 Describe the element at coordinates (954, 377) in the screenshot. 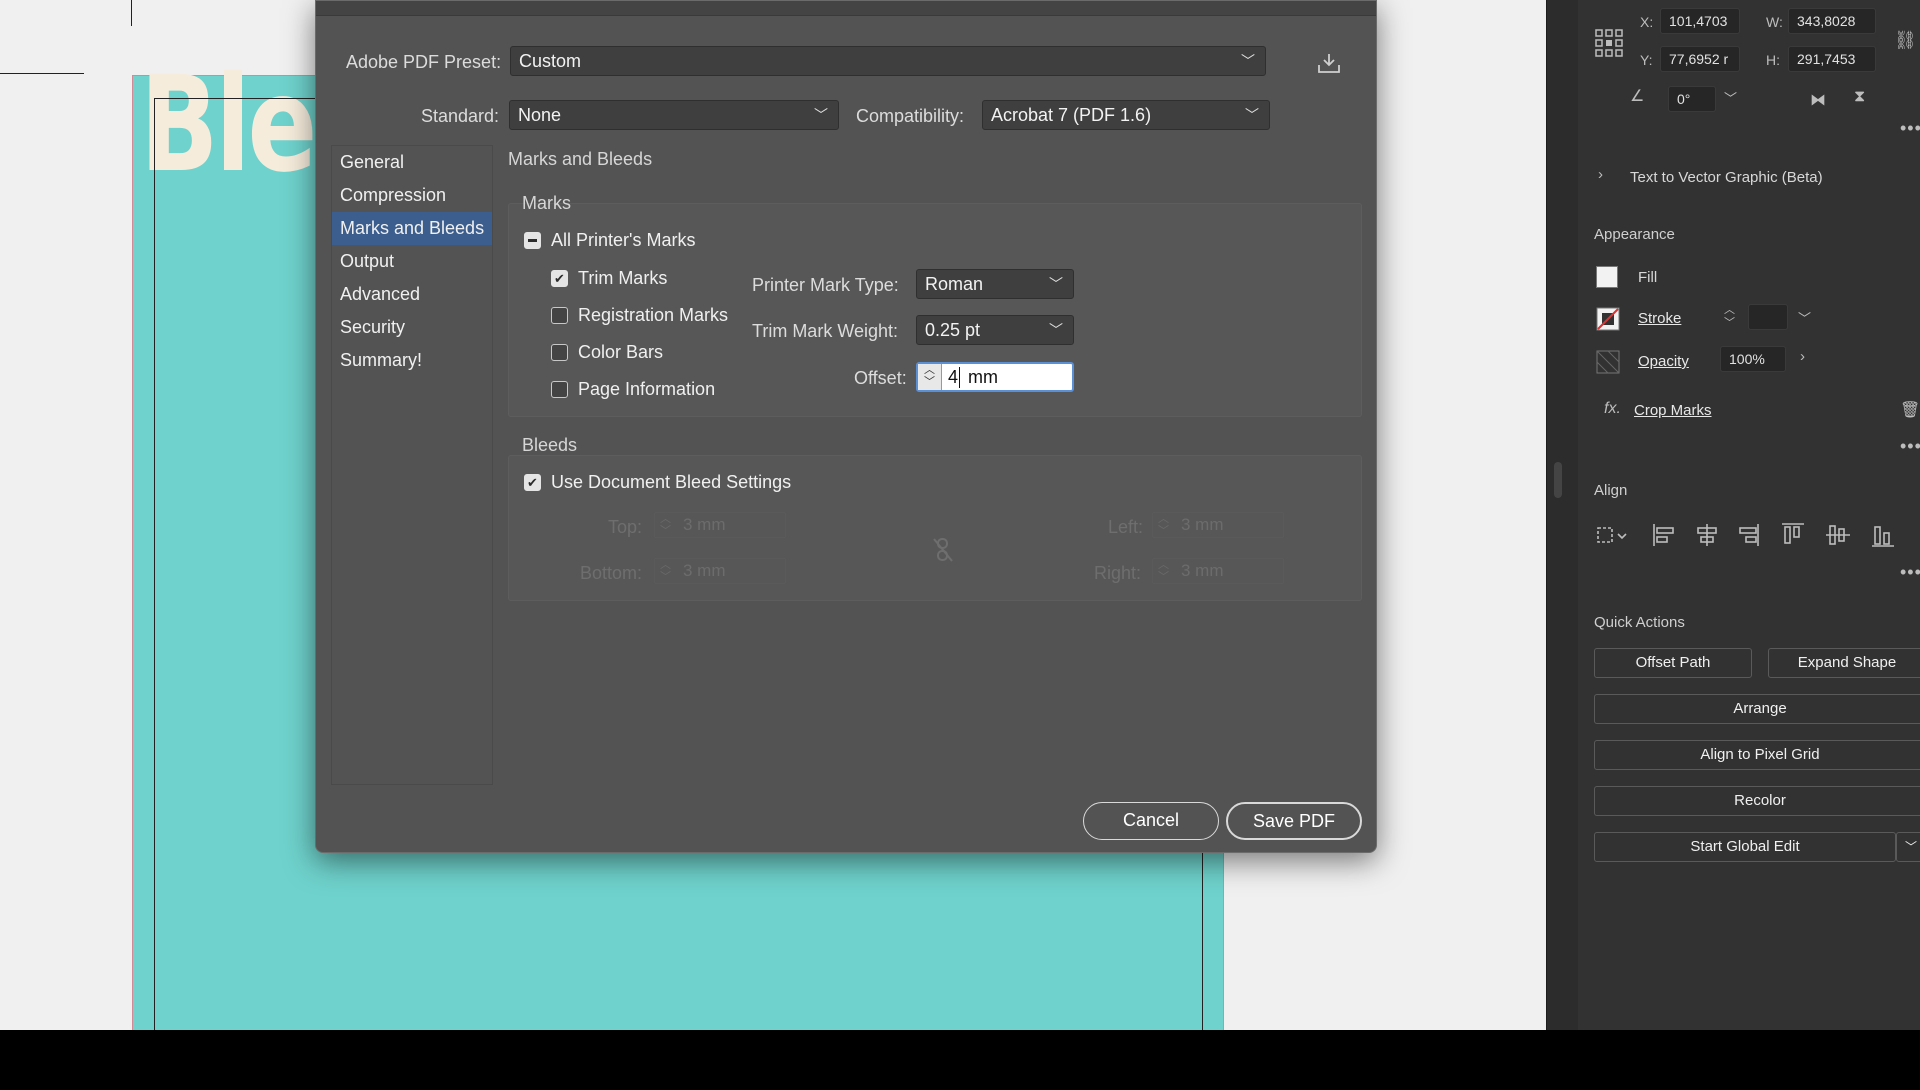

I see `offset-value: 4` at that location.